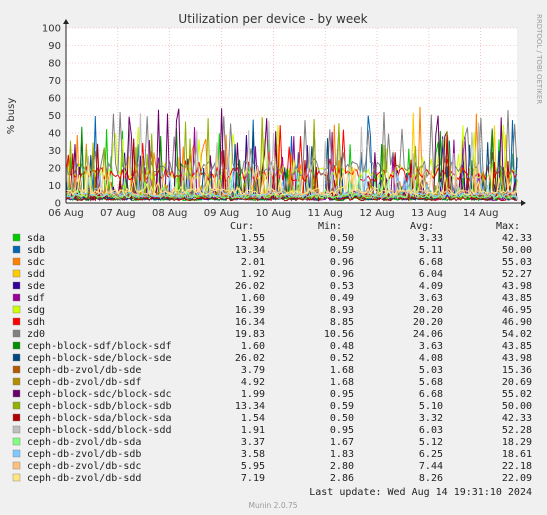  Describe the element at coordinates (169, 213) in the screenshot. I see `x-tick-label: 08 Aug` at that location.